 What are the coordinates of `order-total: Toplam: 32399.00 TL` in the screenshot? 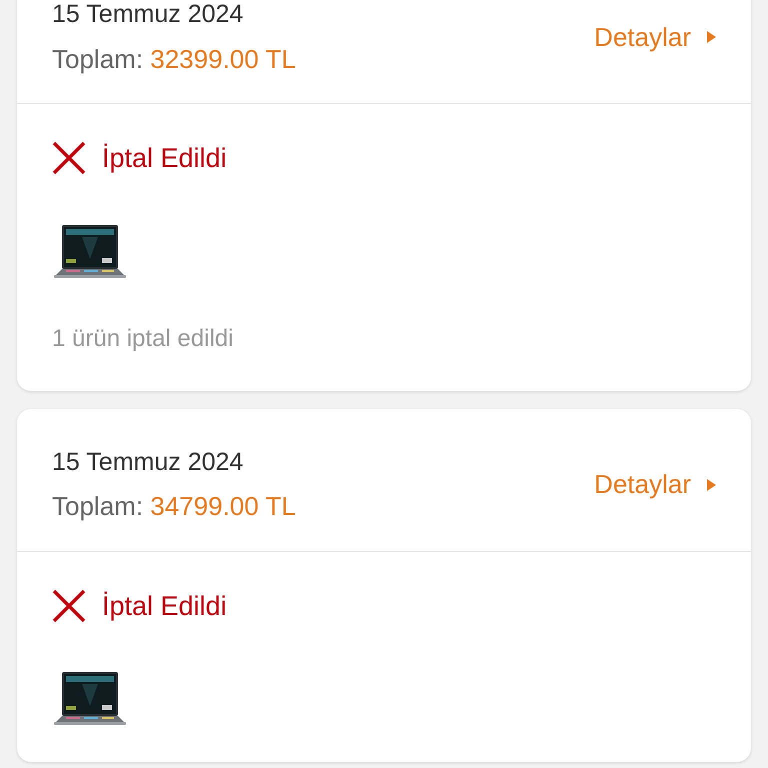 It's located at (174, 59).